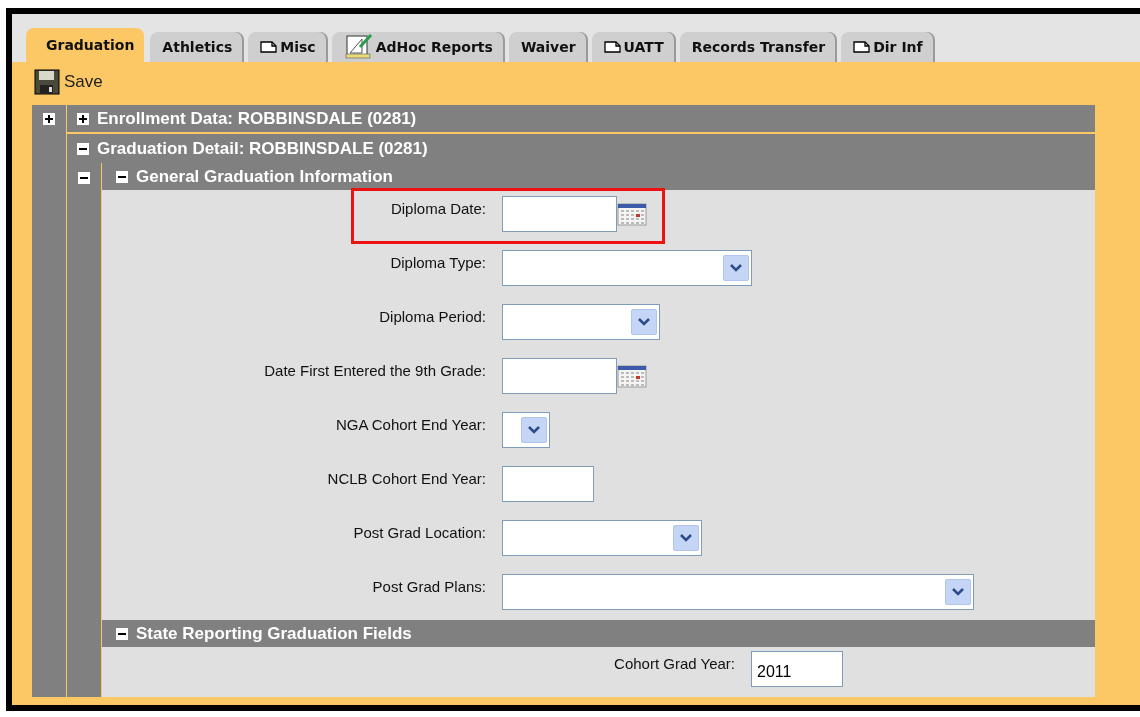  Describe the element at coordinates (437, 262) in the screenshot. I see `field-label: Diploma Type:` at that location.